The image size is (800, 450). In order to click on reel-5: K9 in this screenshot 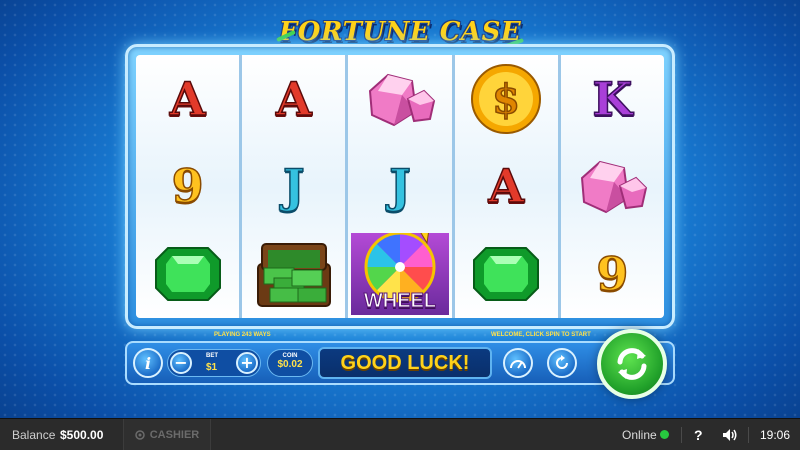, I will do `click(612, 186)`.